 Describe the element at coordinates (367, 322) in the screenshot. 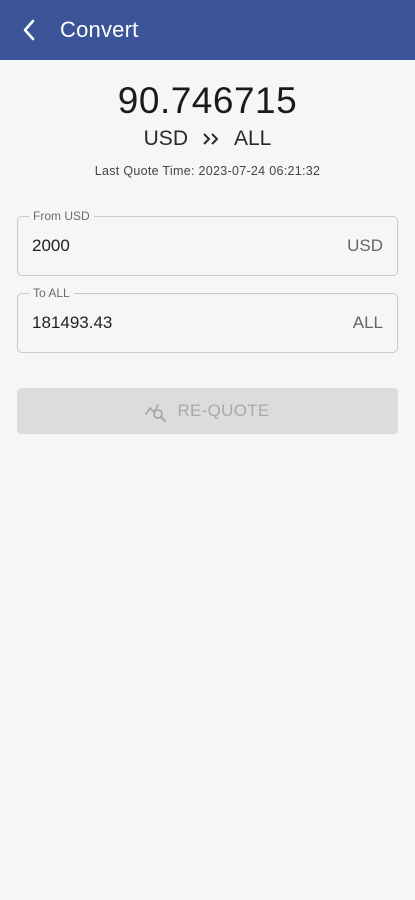

I see `to-unit: ALL` at that location.